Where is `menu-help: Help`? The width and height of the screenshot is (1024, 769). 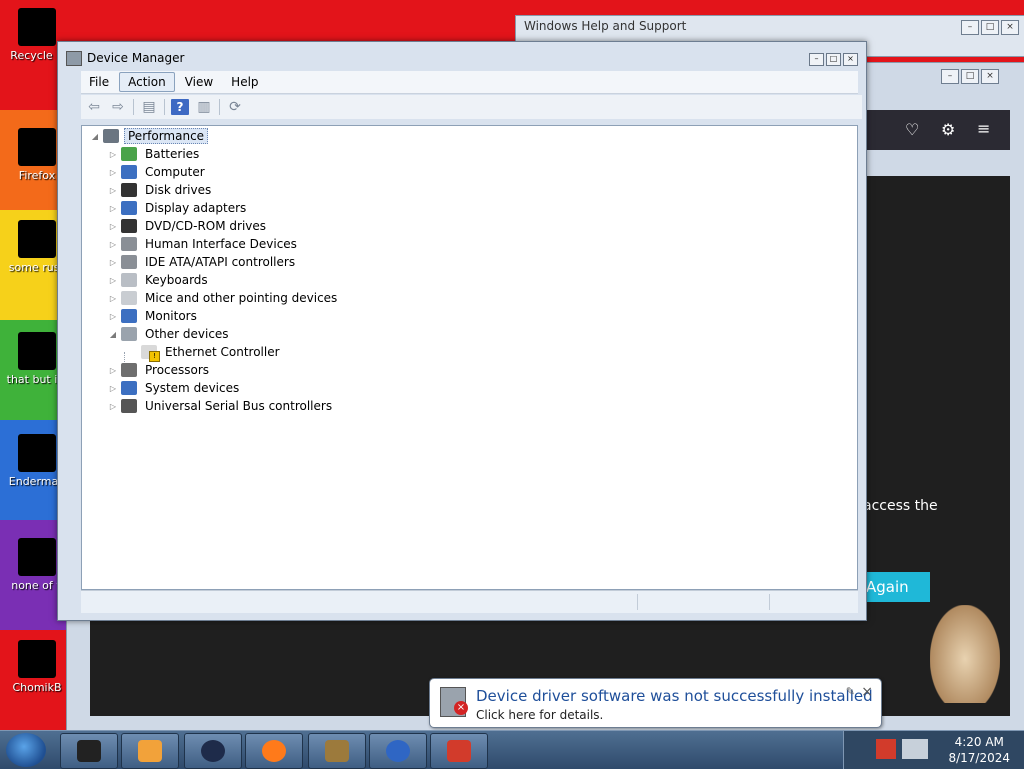 menu-help: Help is located at coordinates (244, 82).